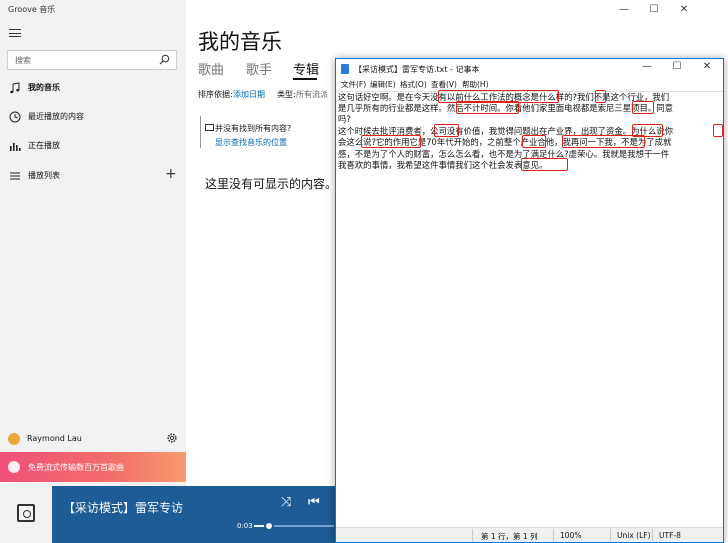  What do you see at coordinates (312, 94) in the screenshot?
I see `filter-dropdown: 所有流派` at bounding box center [312, 94].